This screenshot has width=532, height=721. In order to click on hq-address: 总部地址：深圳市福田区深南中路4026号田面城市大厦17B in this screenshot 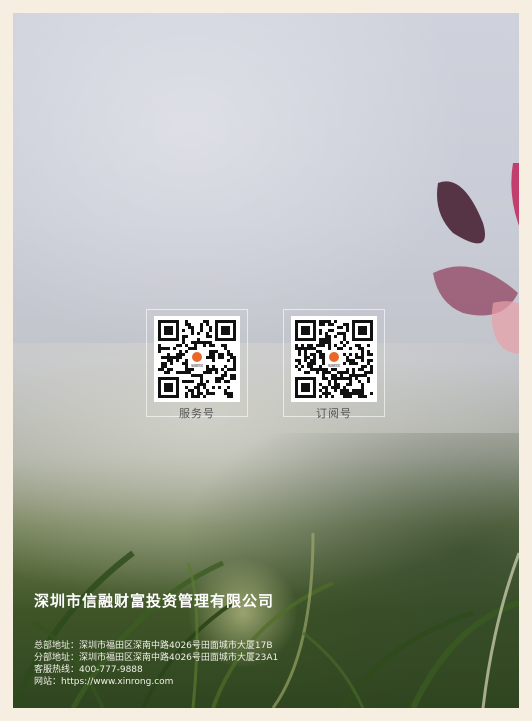, I will do `click(153, 646)`.